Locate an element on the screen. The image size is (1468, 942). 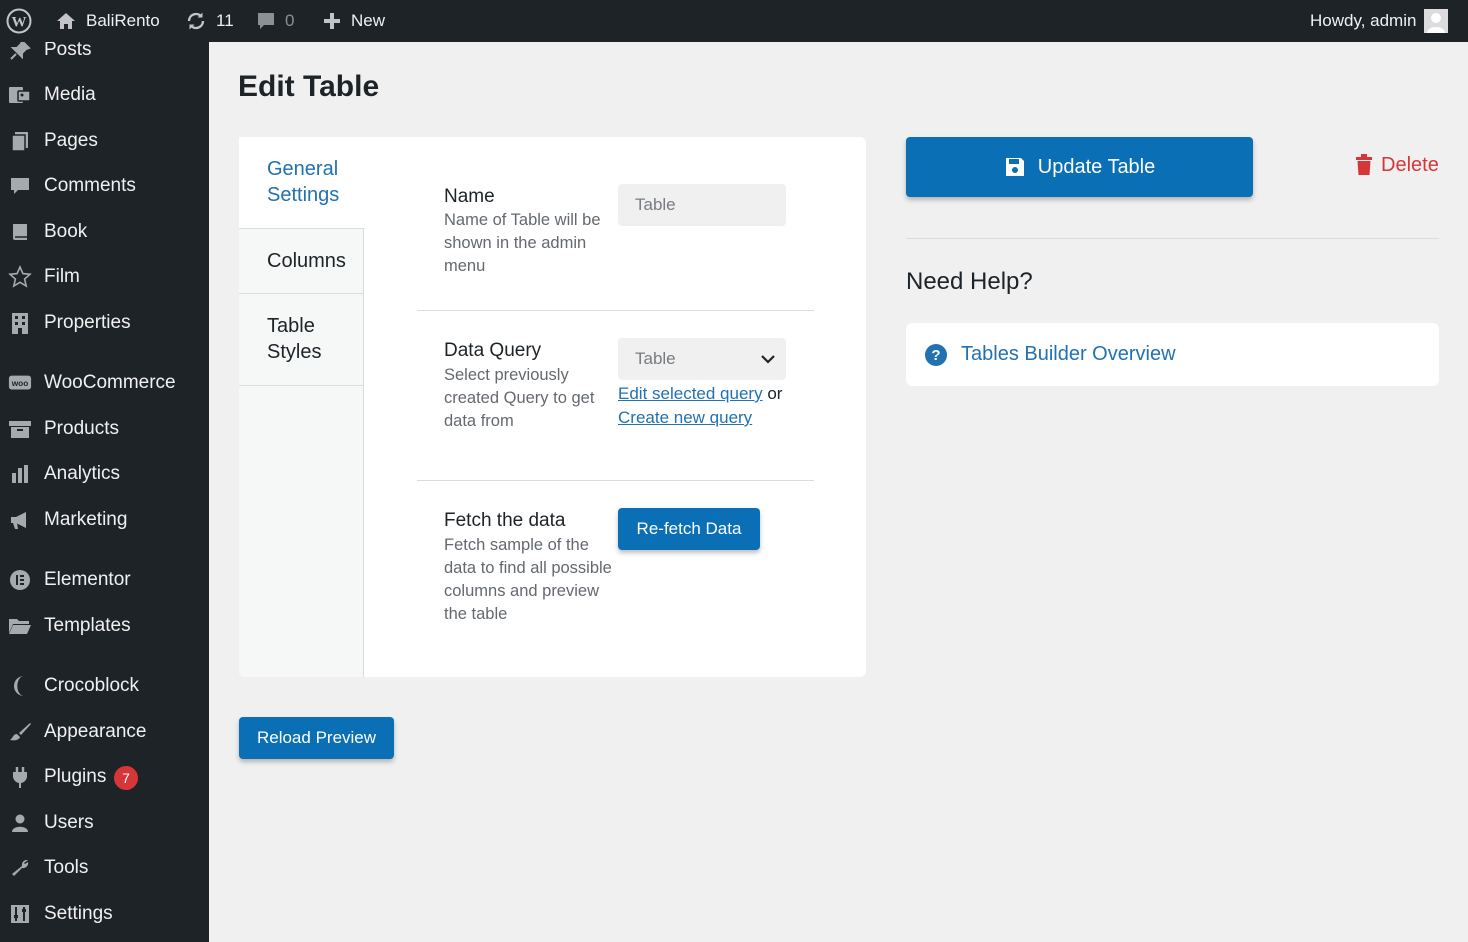
refresh-icon is located at coordinates (196, 21).